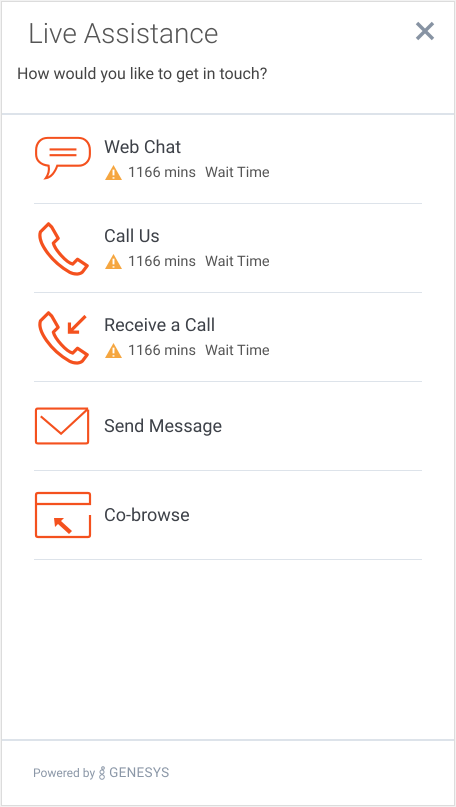 The image size is (456, 807). I want to click on brand-name: GENESYS, so click(139, 773).